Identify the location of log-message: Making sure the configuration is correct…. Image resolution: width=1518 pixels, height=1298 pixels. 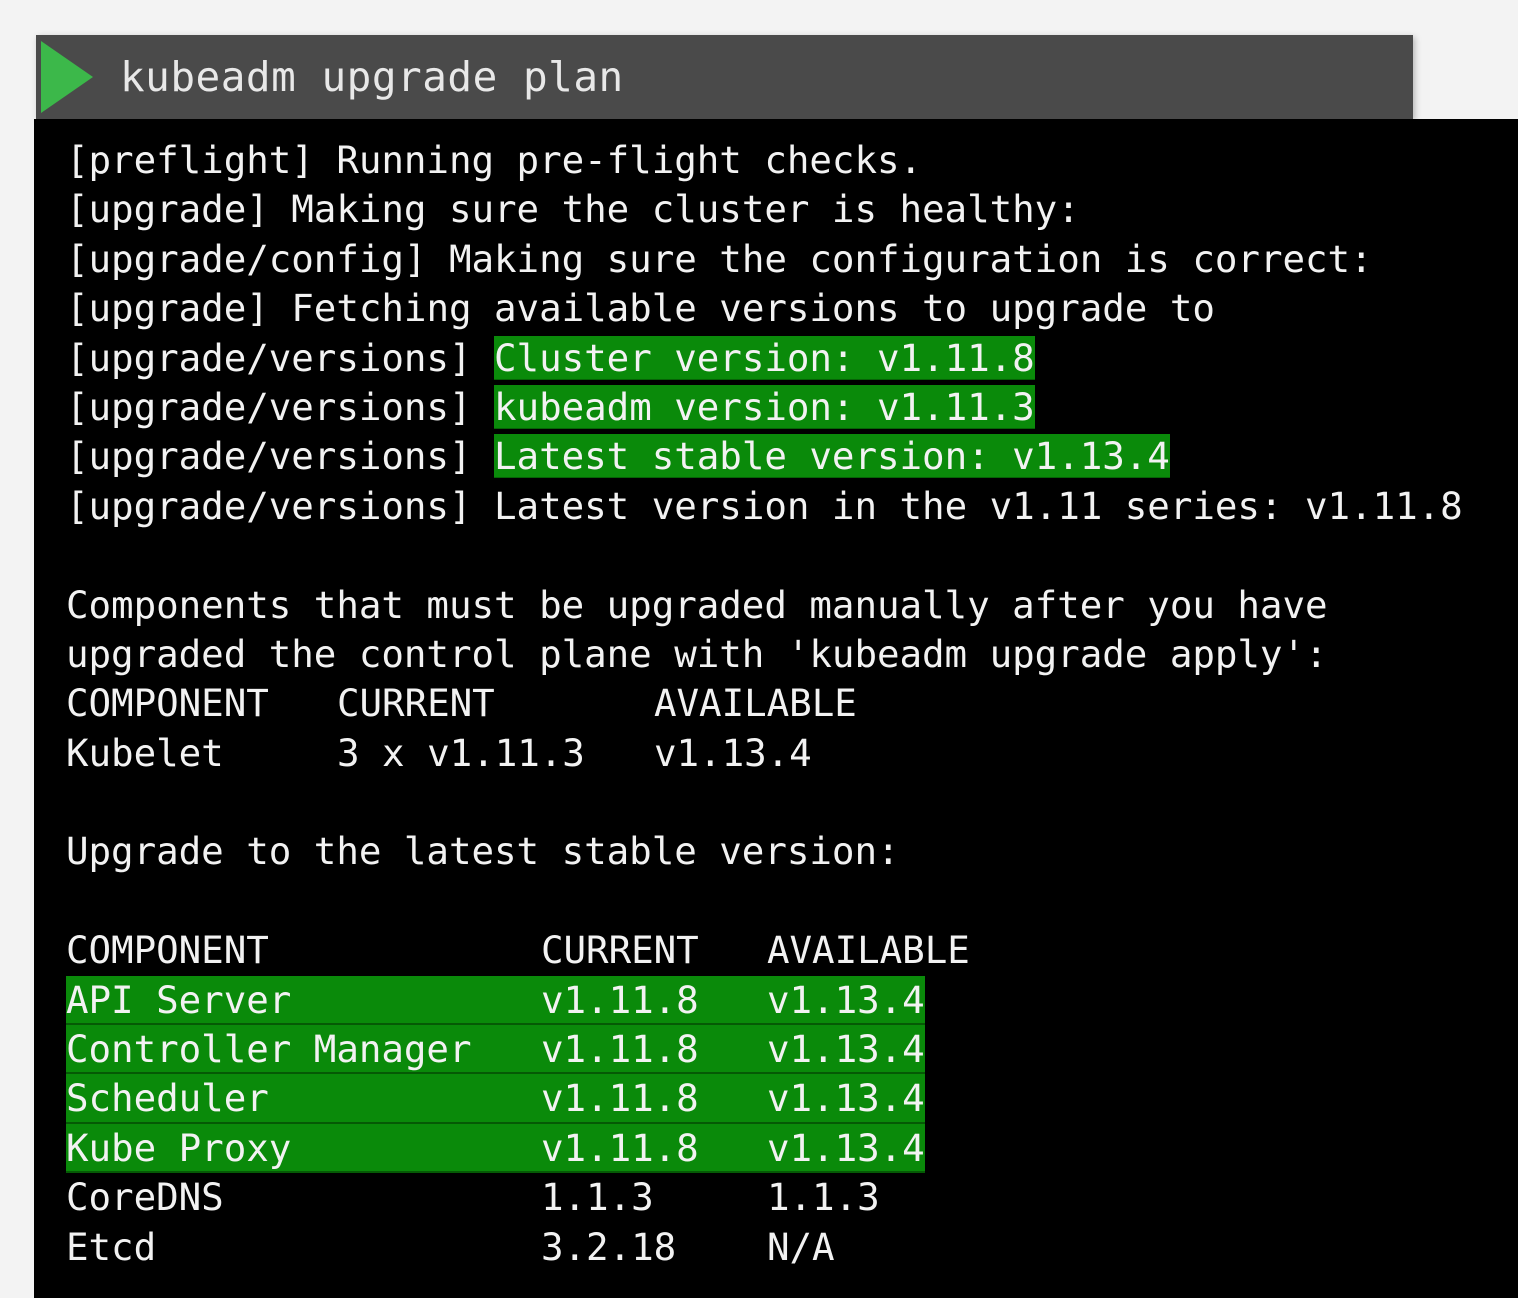
(910, 258).